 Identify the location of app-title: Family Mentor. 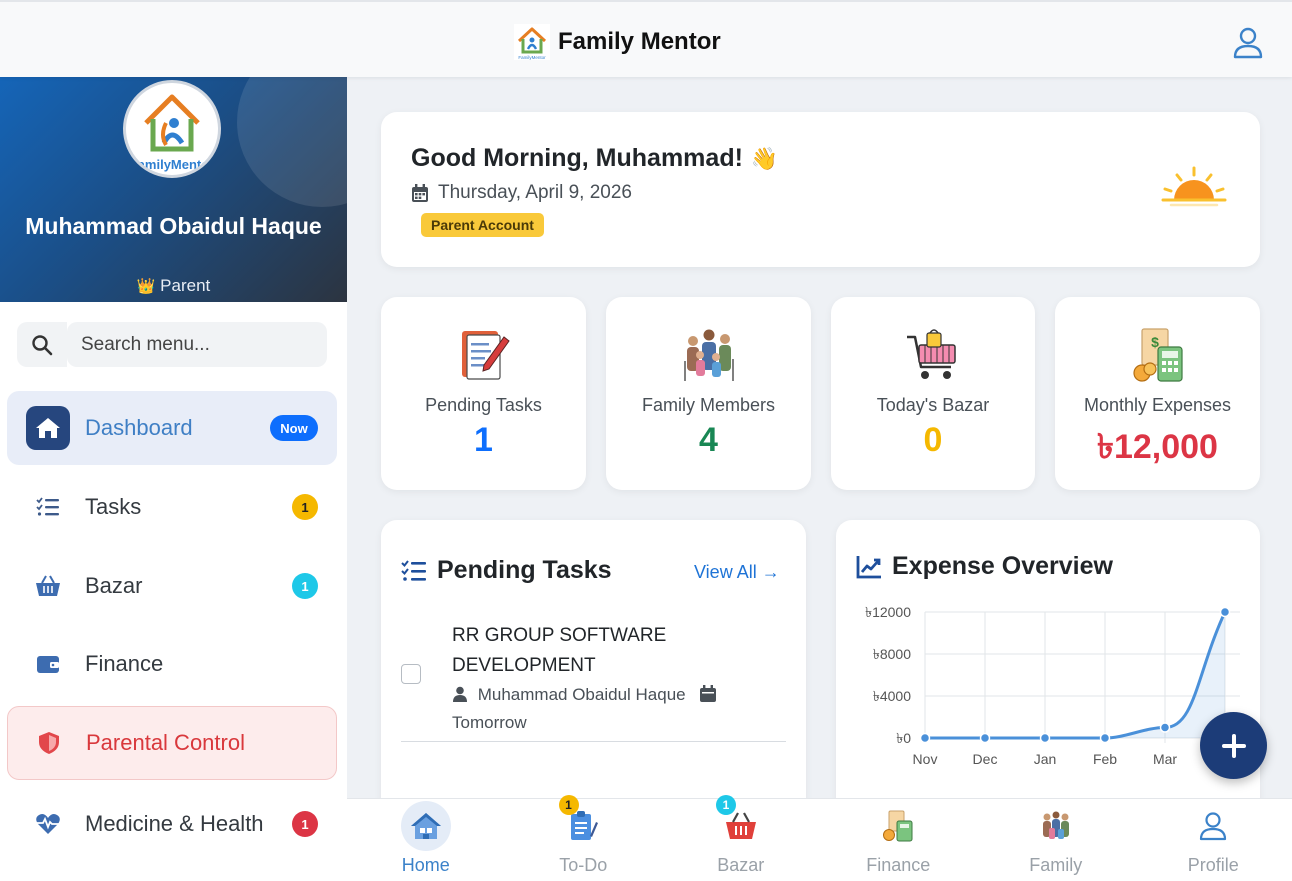
(639, 41).